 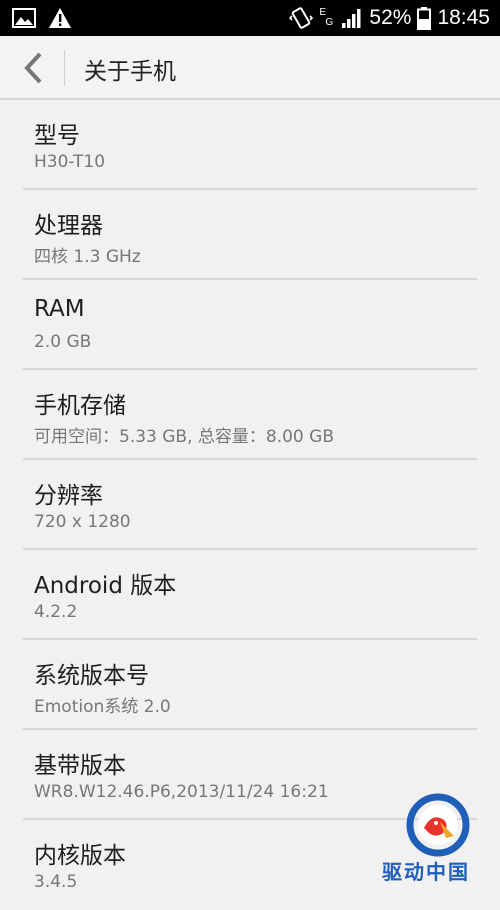 I want to click on system-icons: E G 52% 18:45, so click(x=389, y=18).